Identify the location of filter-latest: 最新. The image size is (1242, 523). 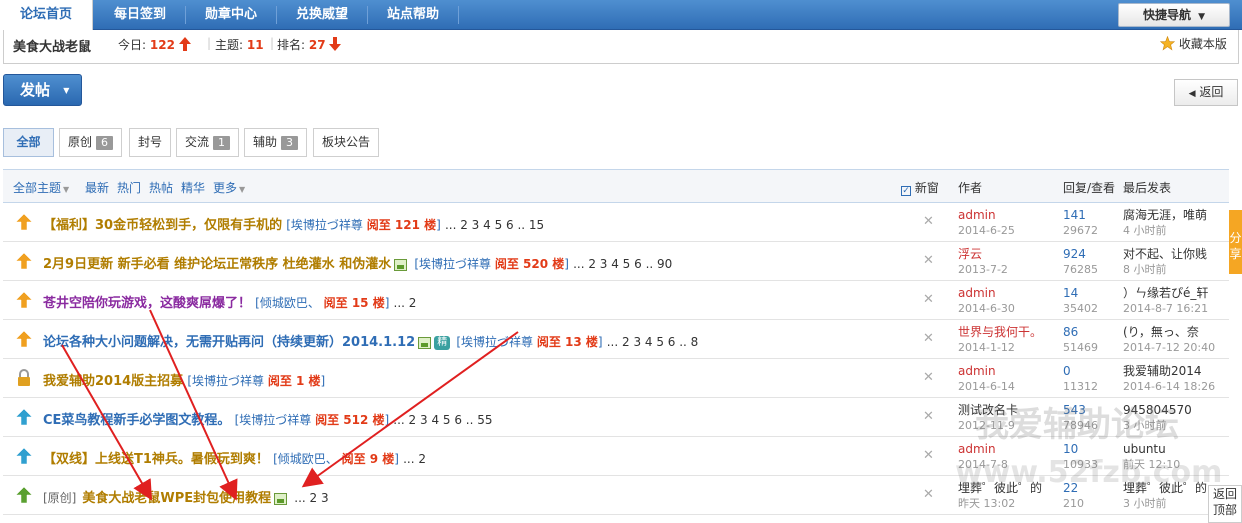
(97, 187).